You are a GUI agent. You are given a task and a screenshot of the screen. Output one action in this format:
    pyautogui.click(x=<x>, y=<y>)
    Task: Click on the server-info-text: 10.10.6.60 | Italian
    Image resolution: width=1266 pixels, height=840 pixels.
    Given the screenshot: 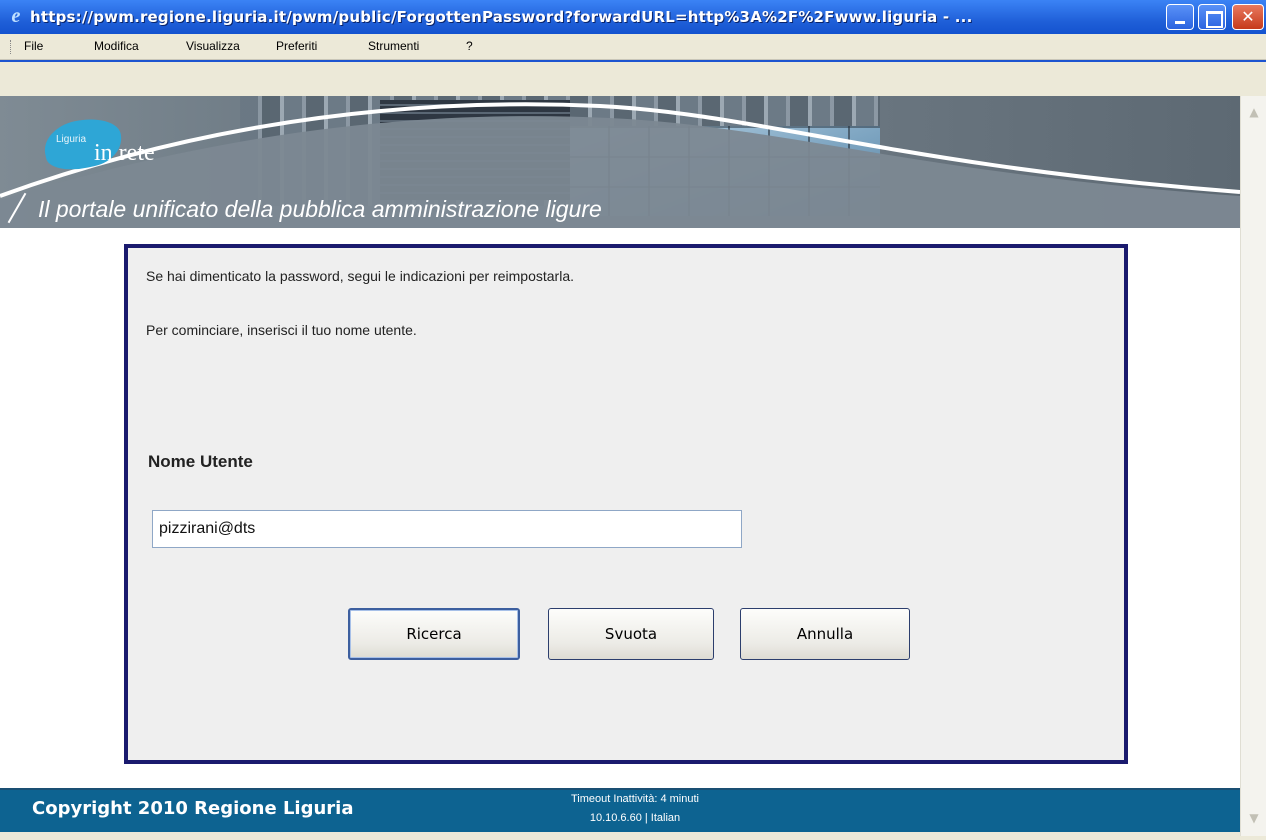 What is the action you would take?
    pyautogui.click(x=635, y=818)
    